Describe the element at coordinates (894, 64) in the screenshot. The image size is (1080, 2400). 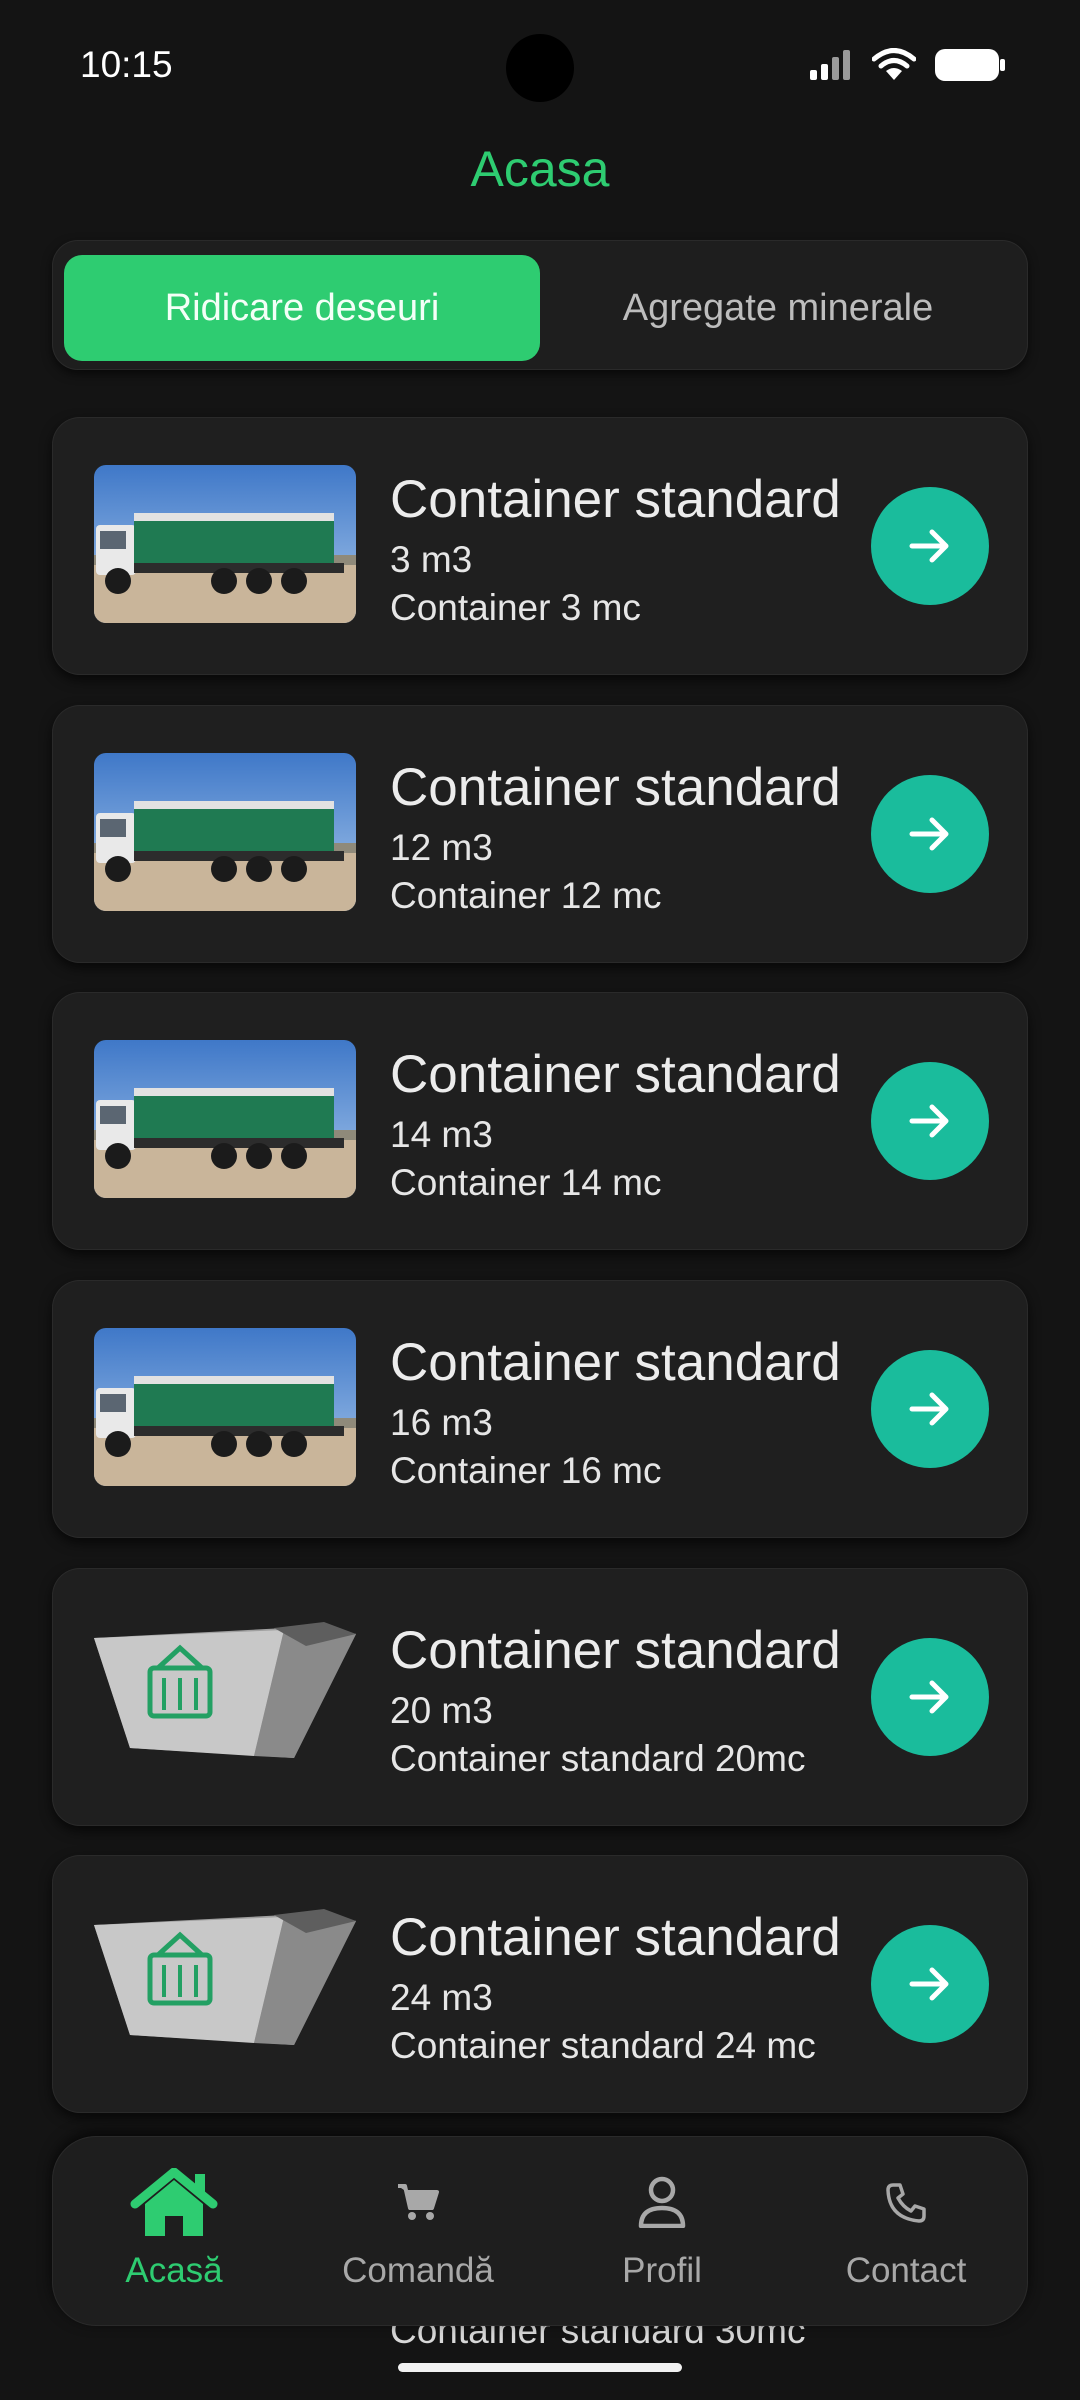
I see `wifi-icon` at that location.